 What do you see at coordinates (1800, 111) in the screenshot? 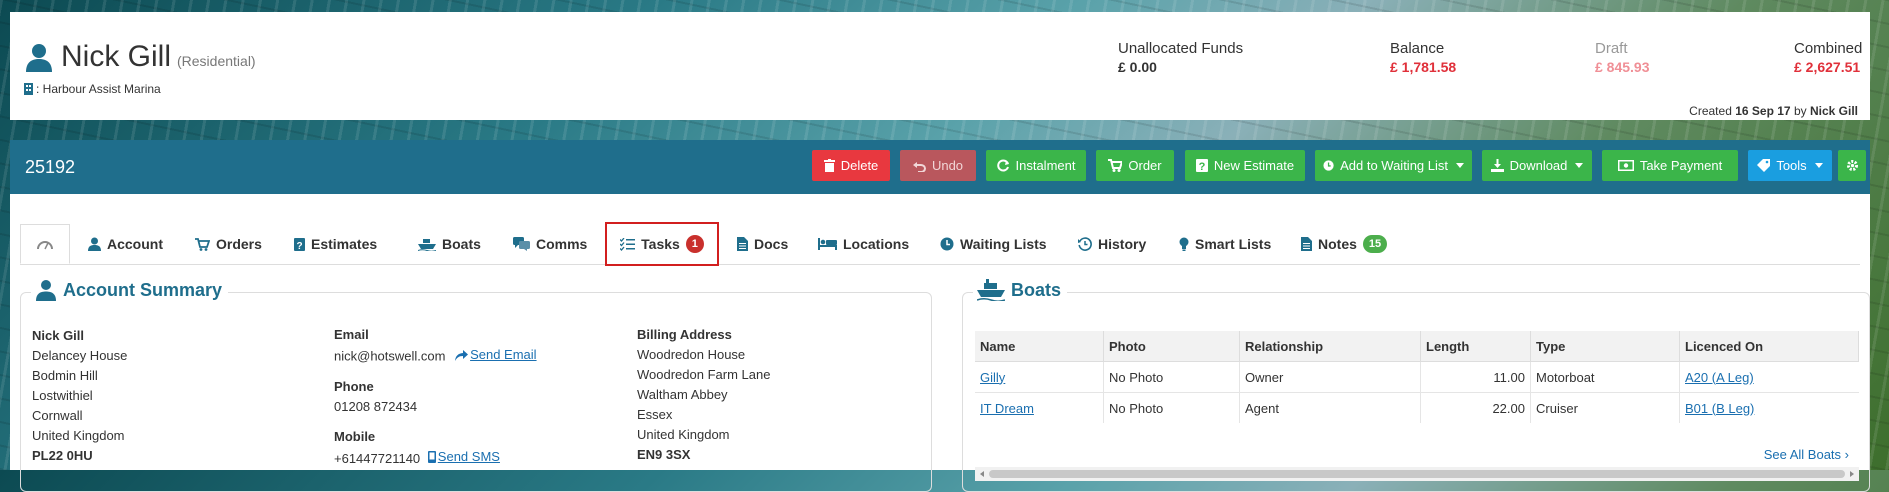
I see `created-by-word: by` at bounding box center [1800, 111].